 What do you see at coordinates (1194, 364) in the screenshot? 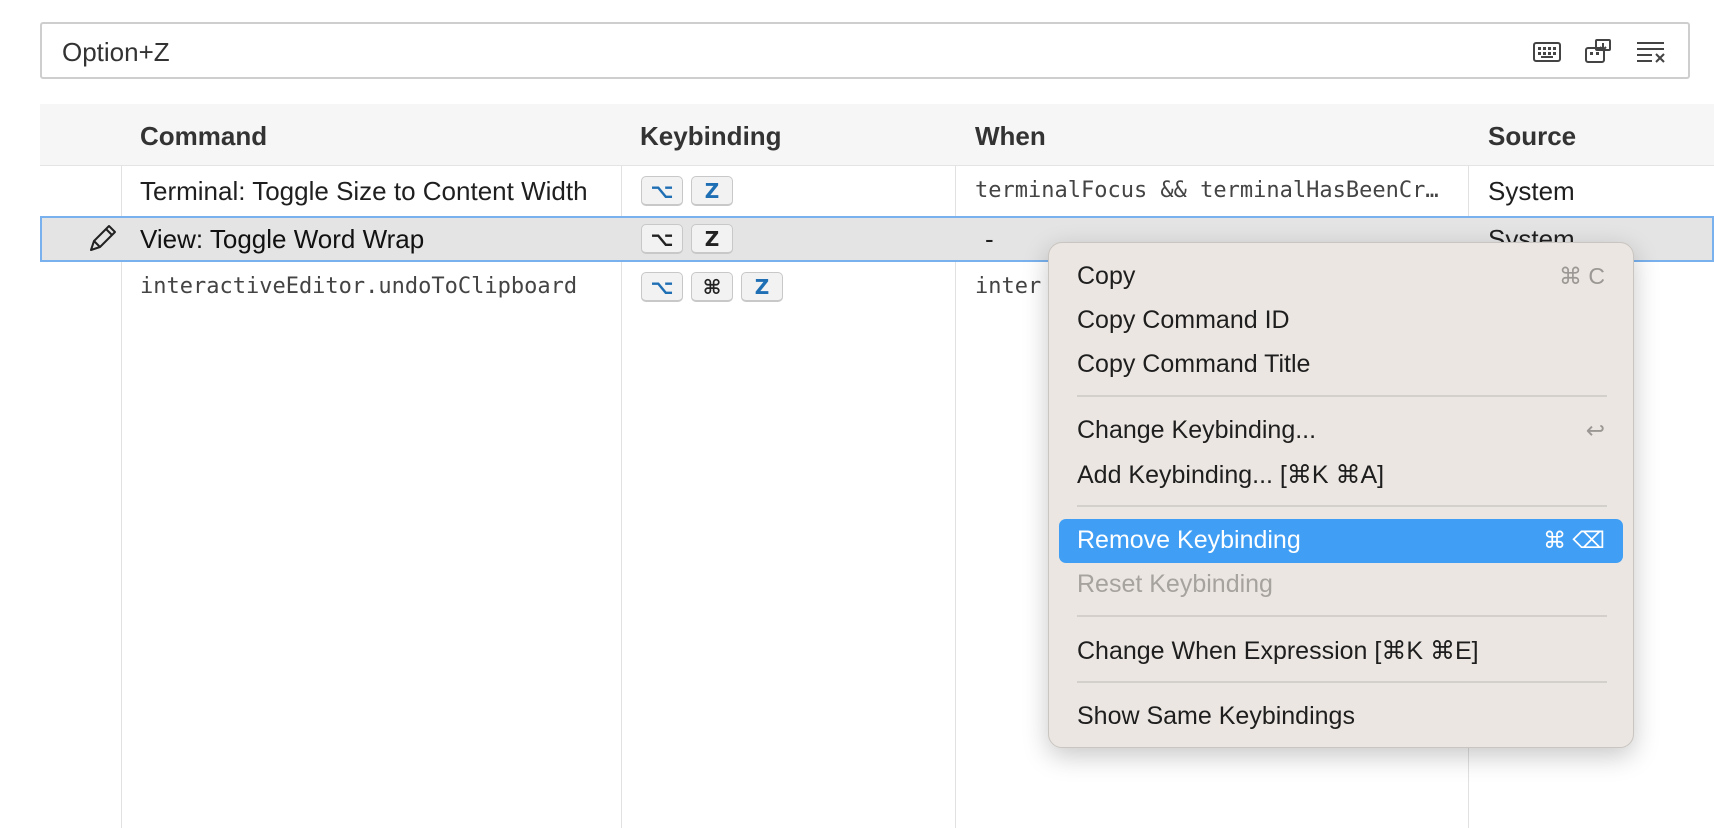
I see `menu-item-label: Copy Command Title` at bounding box center [1194, 364].